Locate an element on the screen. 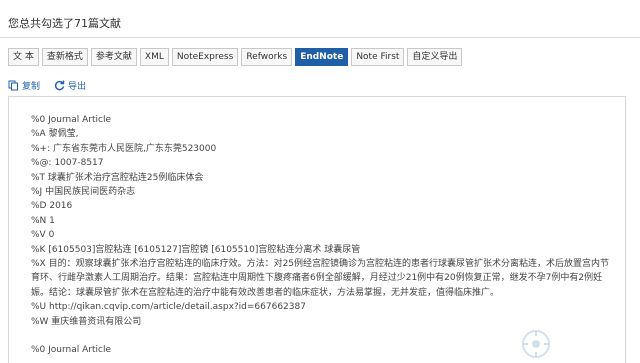  tab-text: 文 本 is located at coordinates (23, 57).